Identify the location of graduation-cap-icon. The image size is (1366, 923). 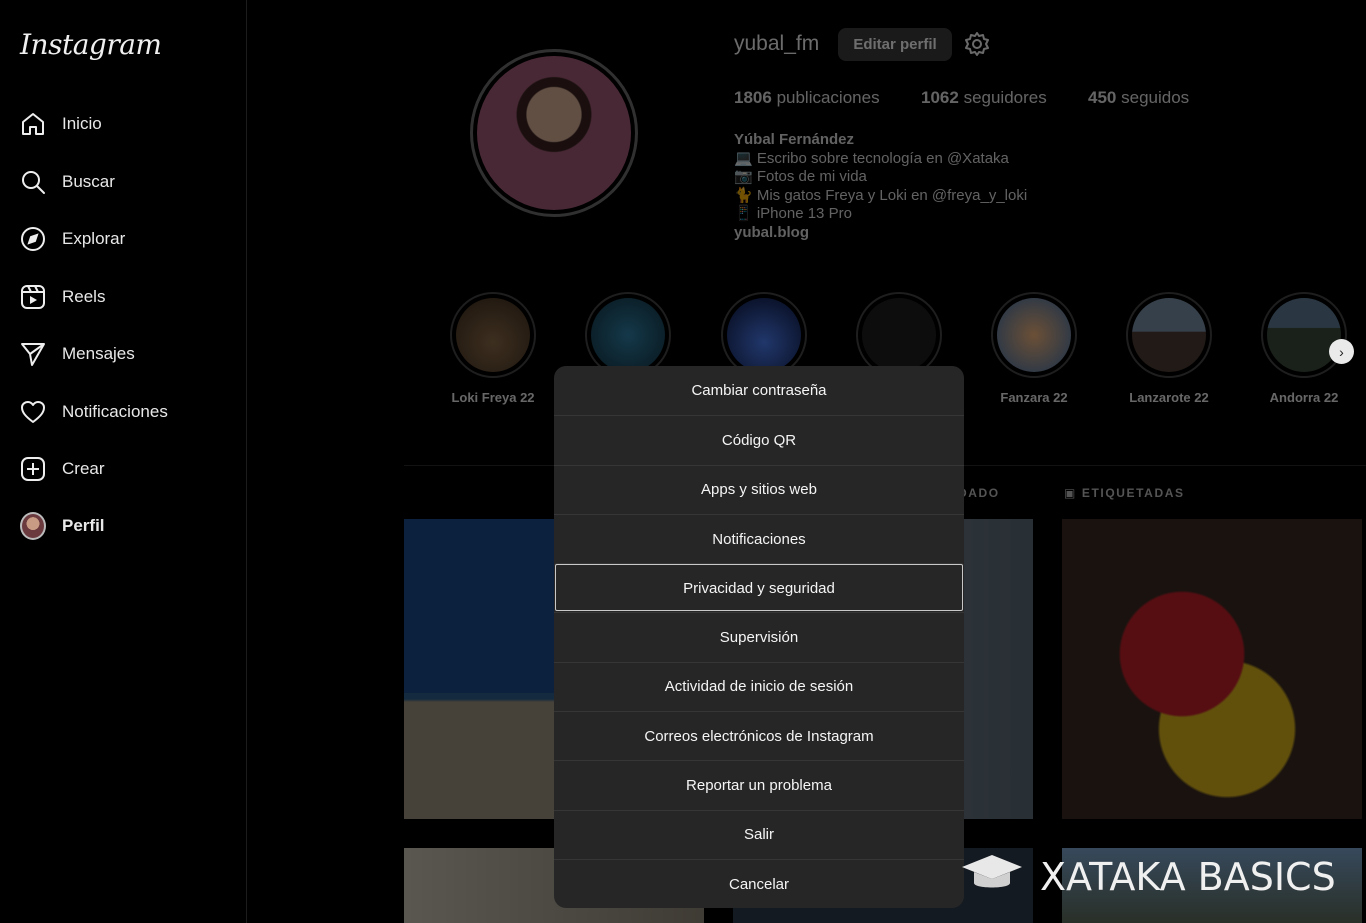
(992, 877).